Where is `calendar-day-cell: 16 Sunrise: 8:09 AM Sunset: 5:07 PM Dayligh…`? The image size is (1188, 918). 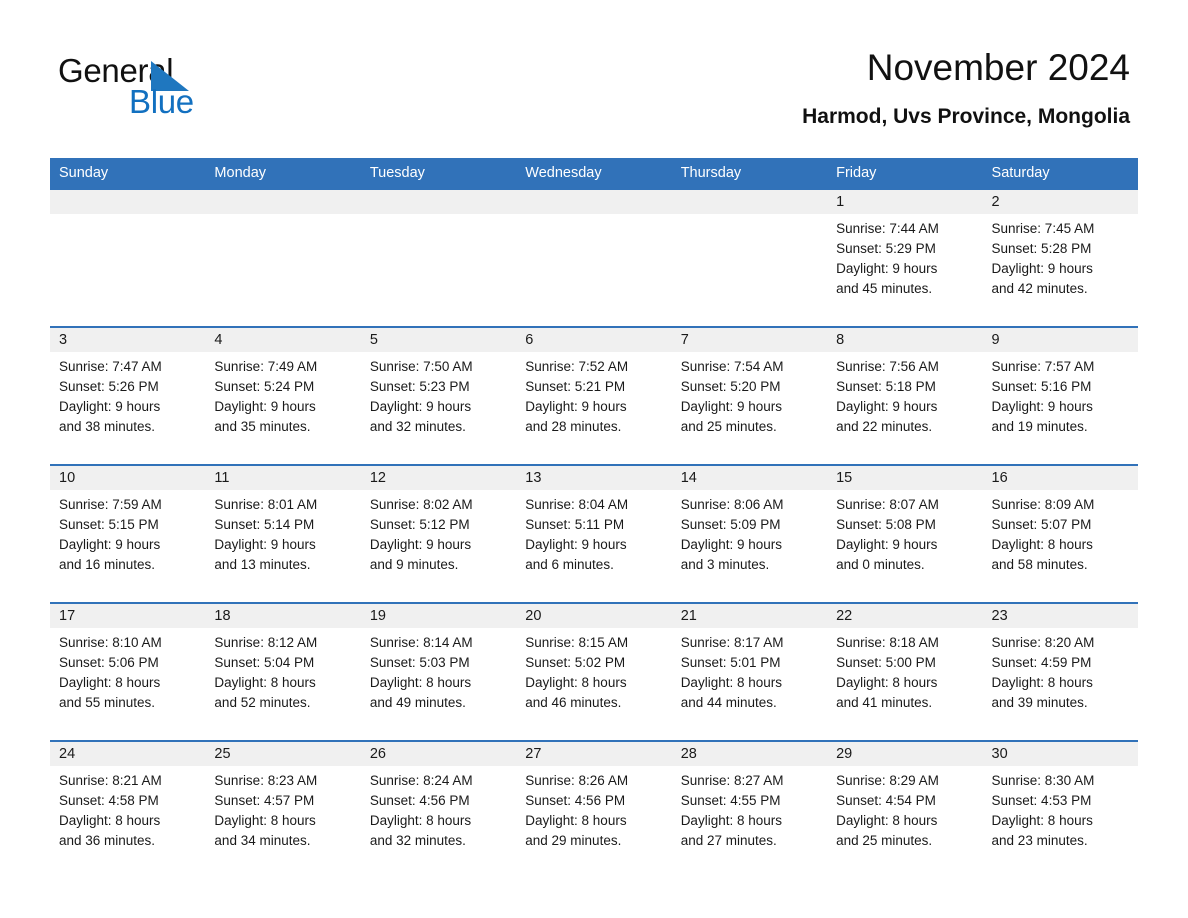 calendar-day-cell: 16 Sunrise: 8:09 AM Sunset: 5:07 PM Dayligh… is located at coordinates (1060, 525).